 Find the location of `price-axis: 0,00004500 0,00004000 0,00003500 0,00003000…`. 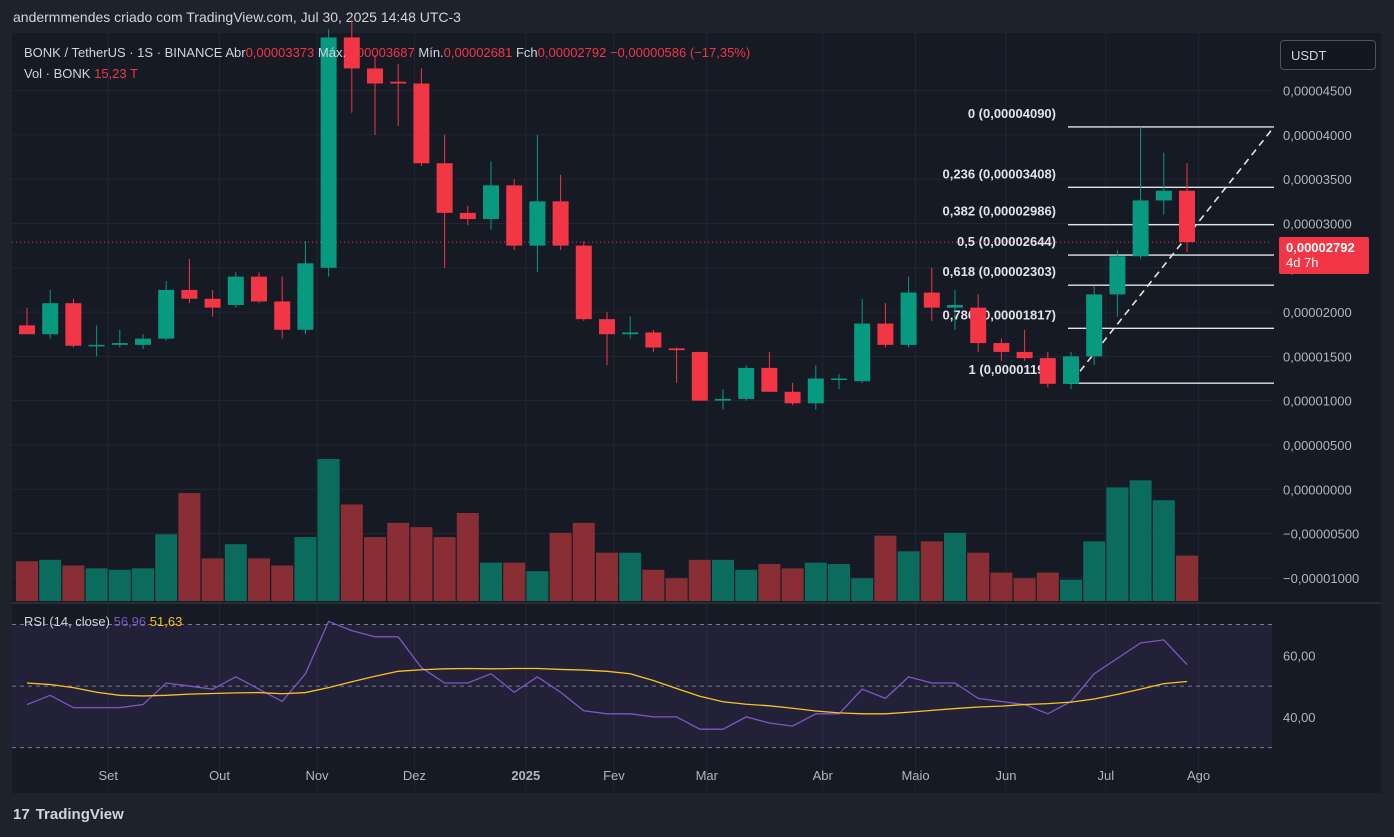

price-axis: 0,00004500 0,00004000 0,00003500 0,00003000… is located at coordinates (1321, 335).